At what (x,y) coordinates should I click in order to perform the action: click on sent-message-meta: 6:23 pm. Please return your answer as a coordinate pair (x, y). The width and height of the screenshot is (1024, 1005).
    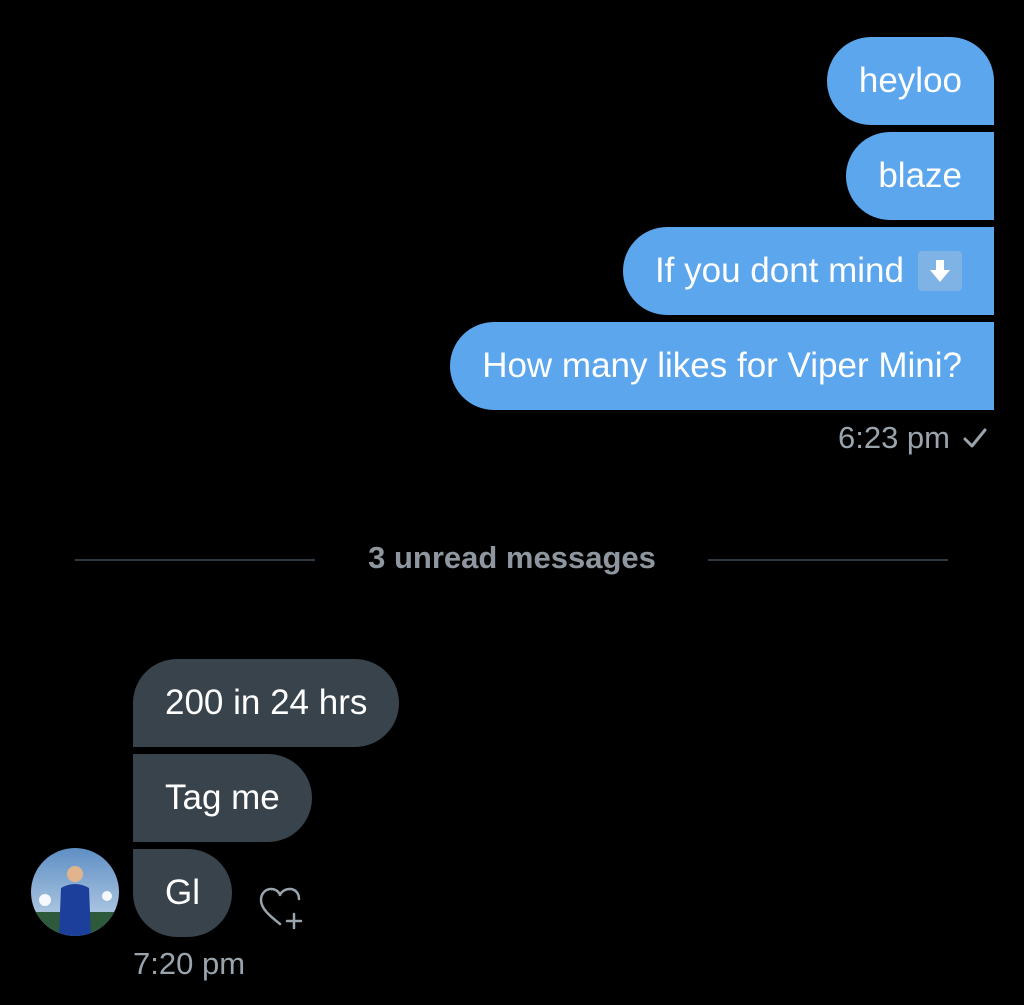
    Looking at the image, I should click on (913, 438).